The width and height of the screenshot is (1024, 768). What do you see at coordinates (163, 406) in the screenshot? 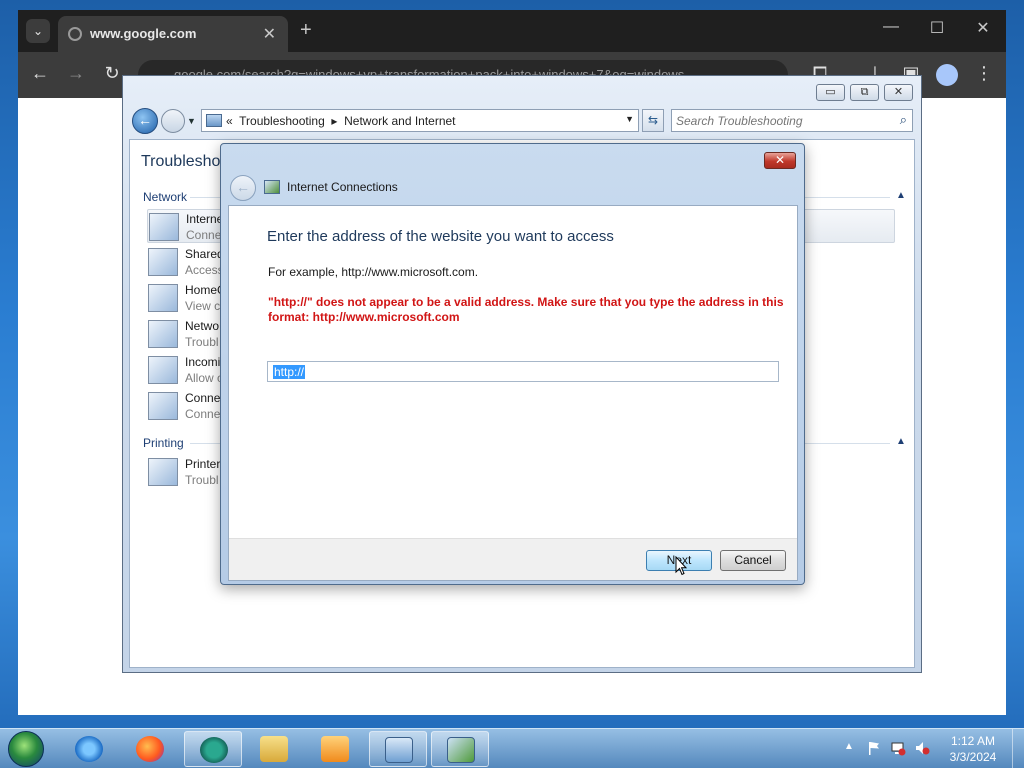
I see `connection-workplace-icon` at bounding box center [163, 406].